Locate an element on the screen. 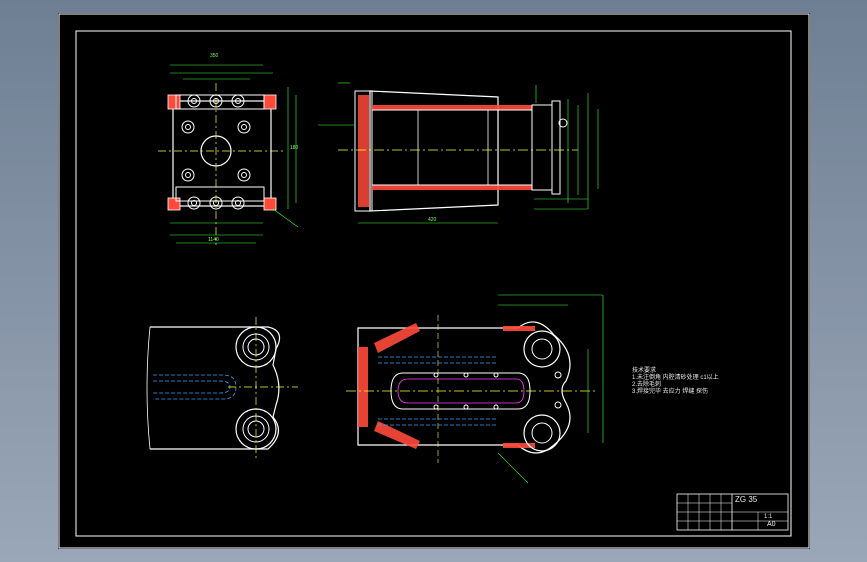 Image resolution: width=867 pixels, height=562 pixels. title-scale: 1:1 is located at coordinates (768, 517).